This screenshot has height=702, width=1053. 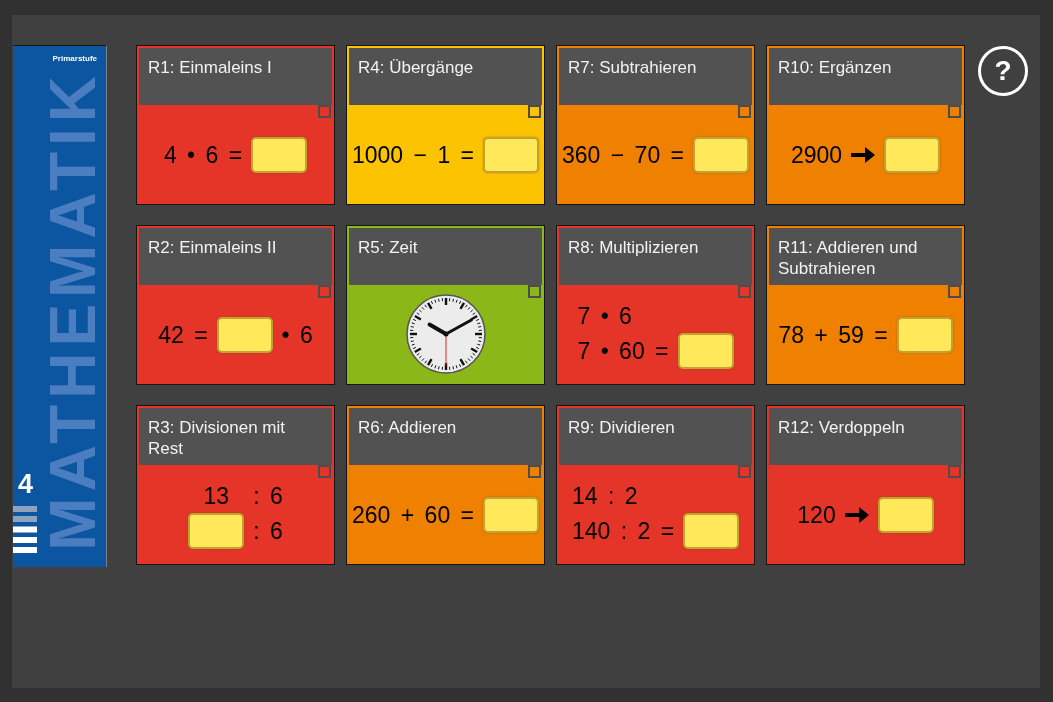 I want to click on card-title: R5: Zeit, so click(x=388, y=247).